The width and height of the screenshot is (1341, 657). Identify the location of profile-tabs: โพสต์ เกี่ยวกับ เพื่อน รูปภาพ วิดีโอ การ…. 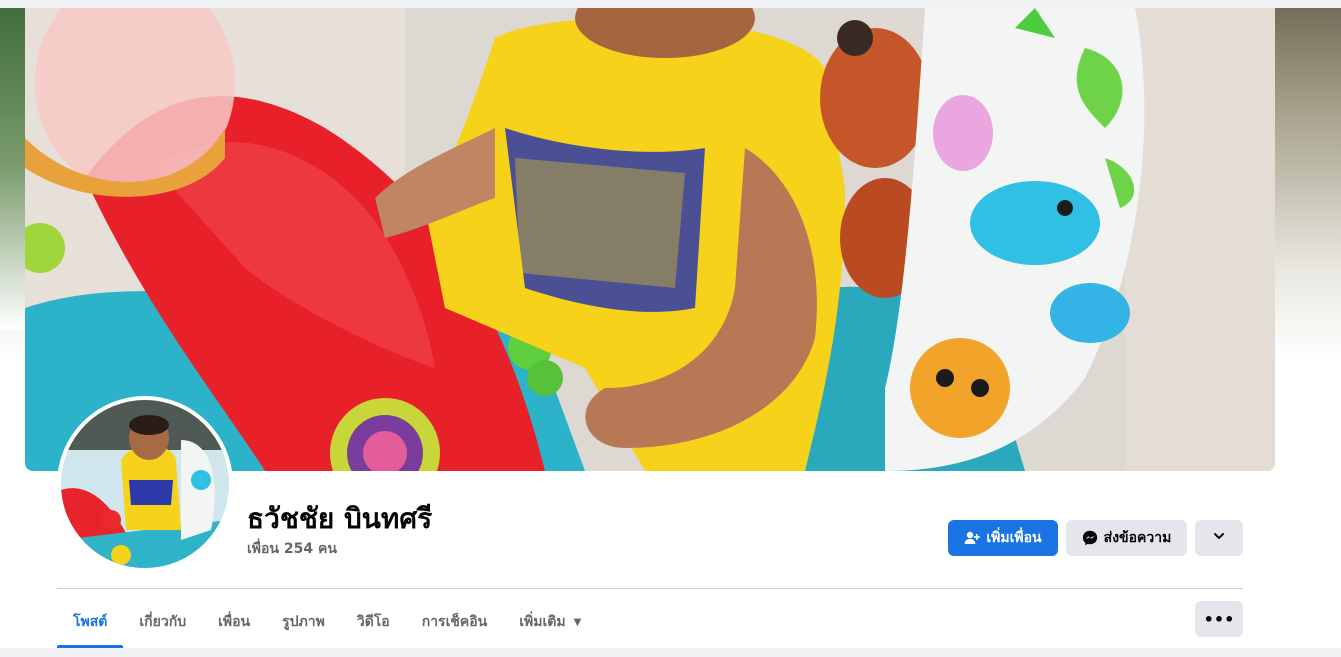
(327, 622).